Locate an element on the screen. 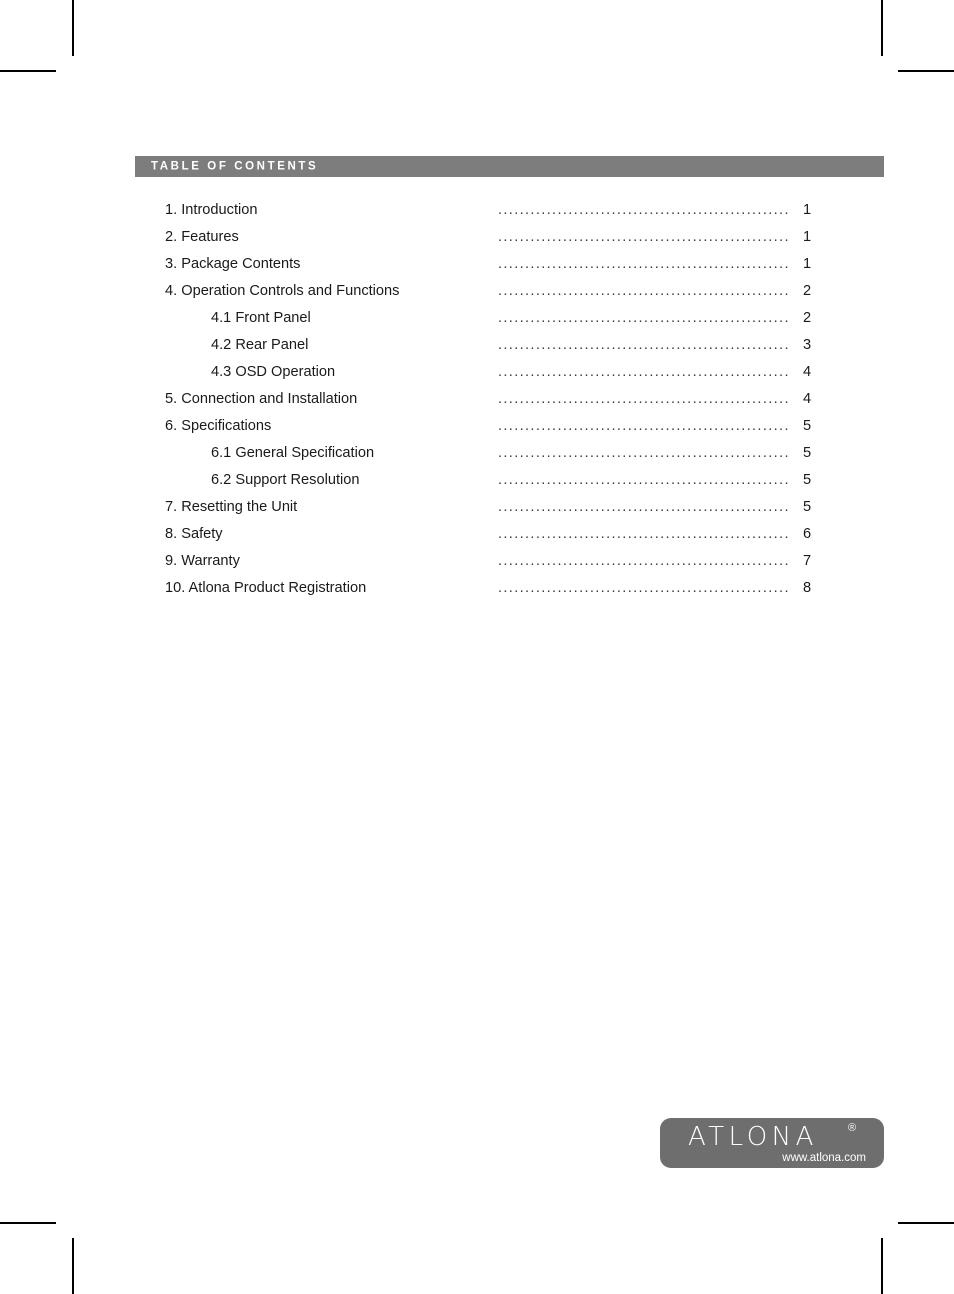  toc-entry-title: 1. Introduction is located at coordinates (211, 209).